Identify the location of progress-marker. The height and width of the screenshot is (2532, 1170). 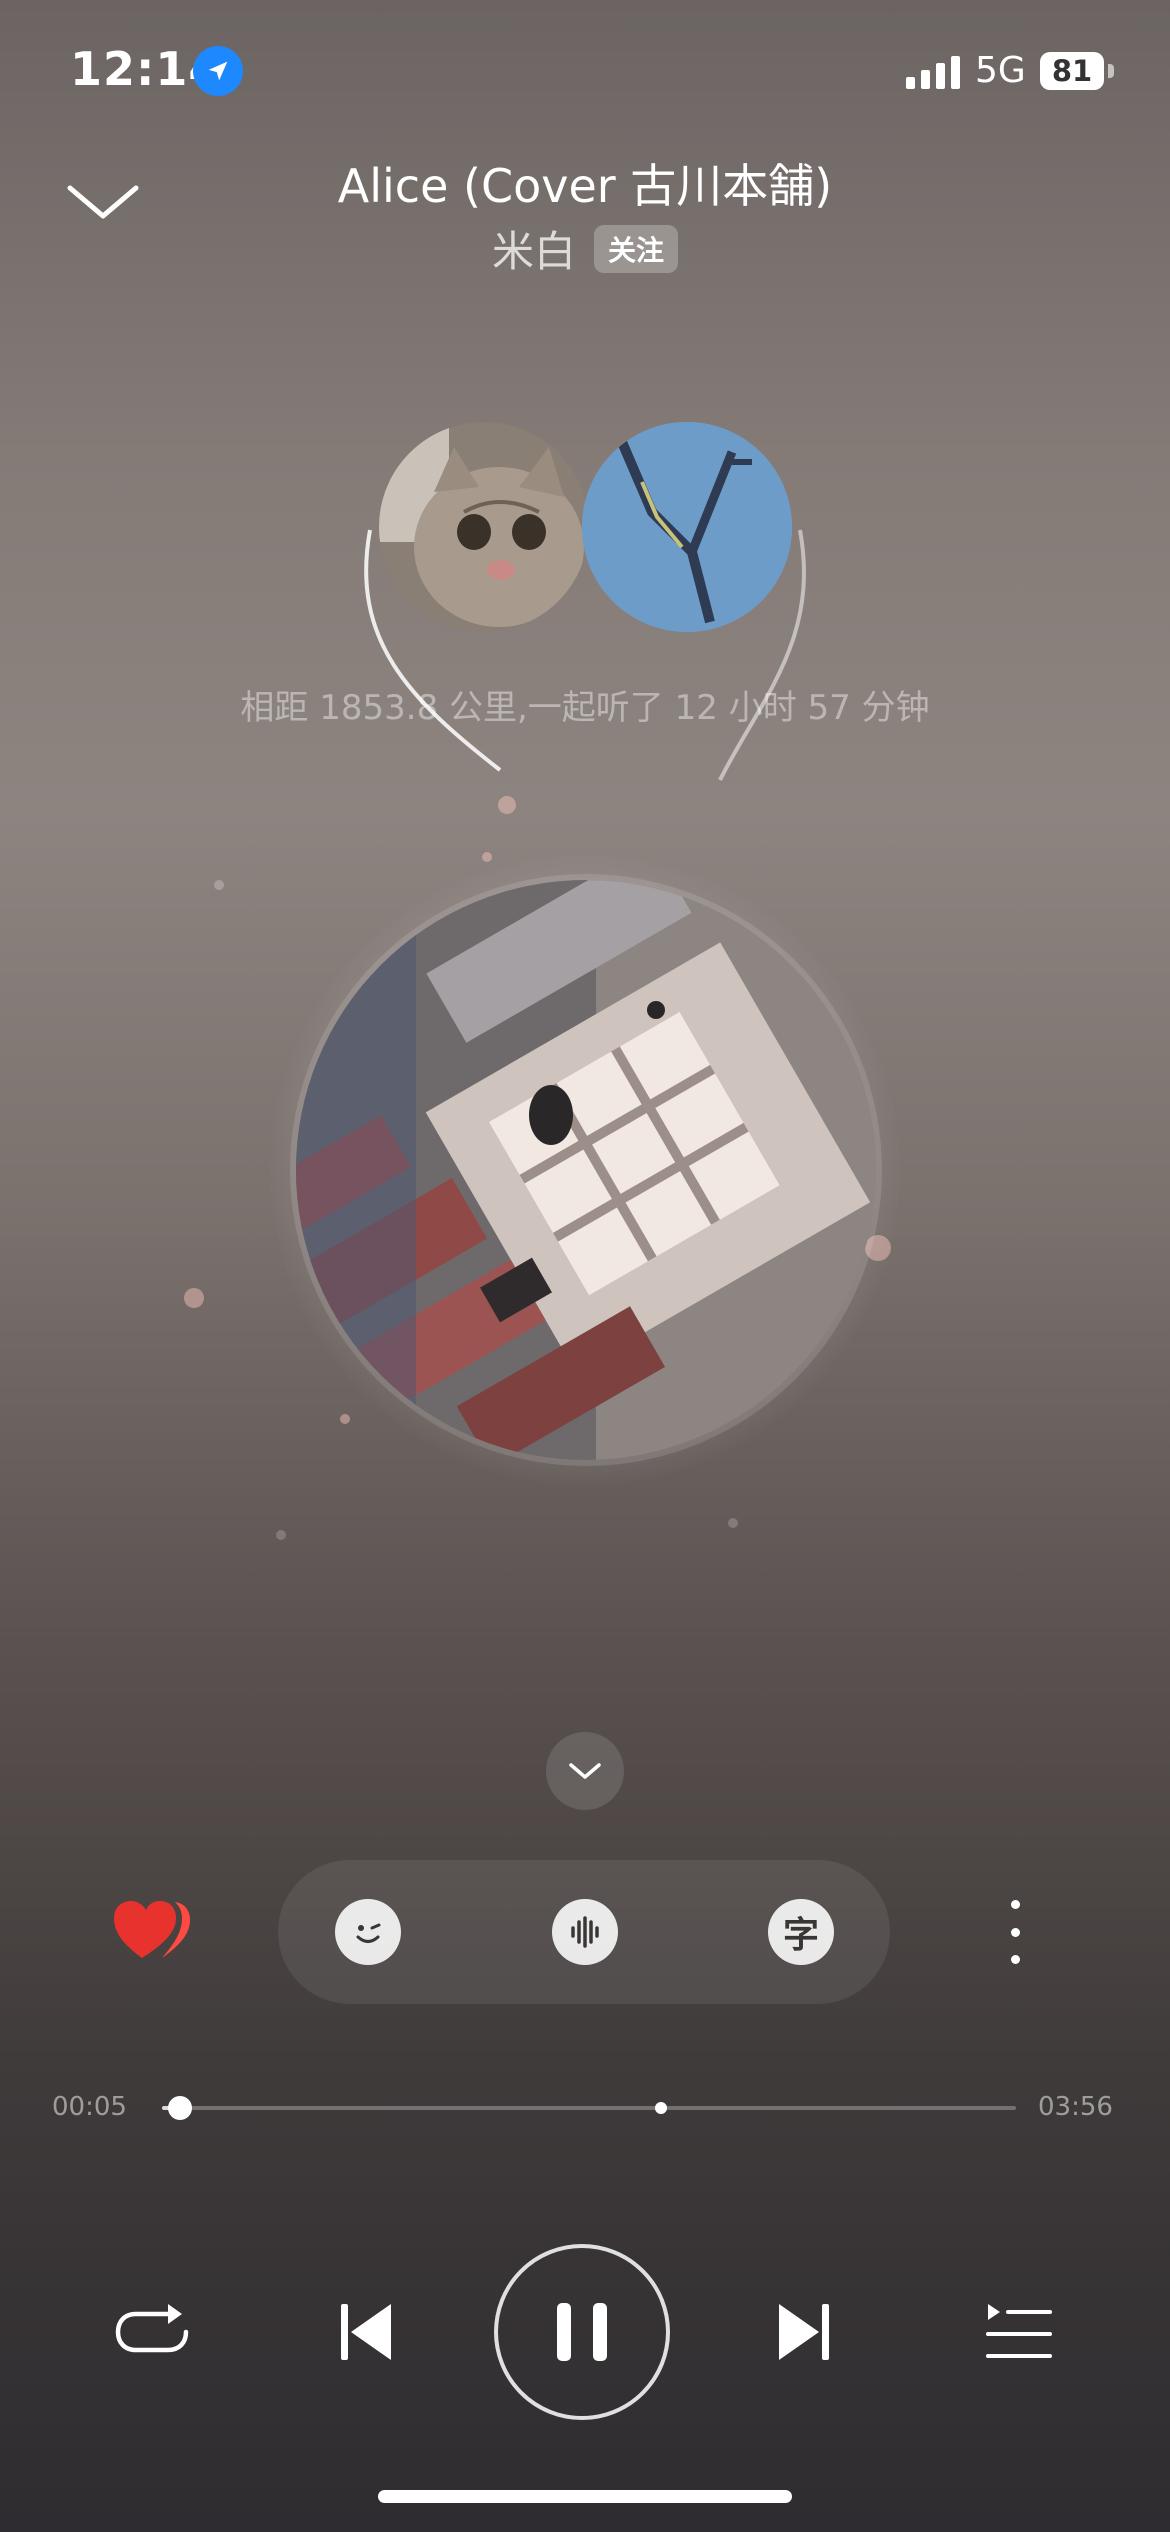
(661, 2108).